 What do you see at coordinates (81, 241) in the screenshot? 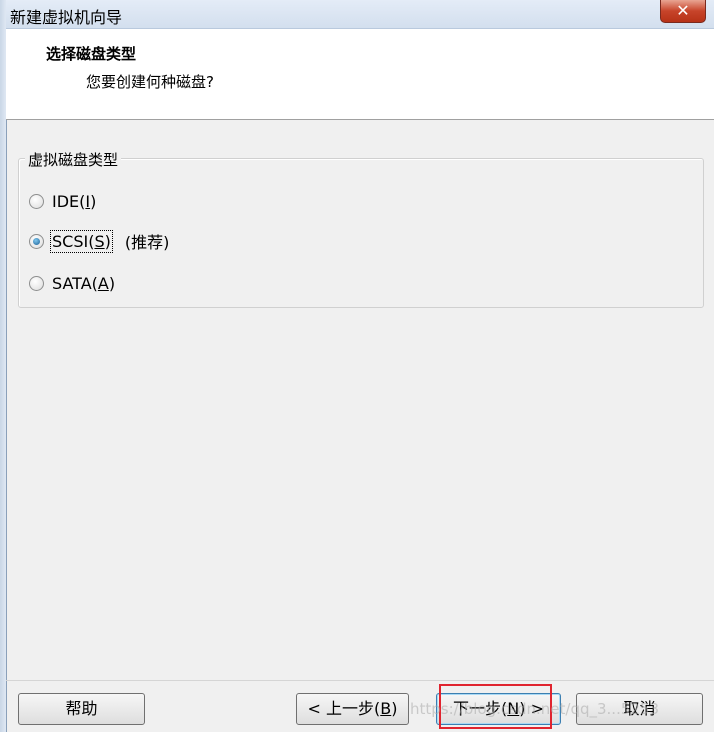
I see `radio-label-scsi: SCSI(S)` at bounding box center [81, 241].